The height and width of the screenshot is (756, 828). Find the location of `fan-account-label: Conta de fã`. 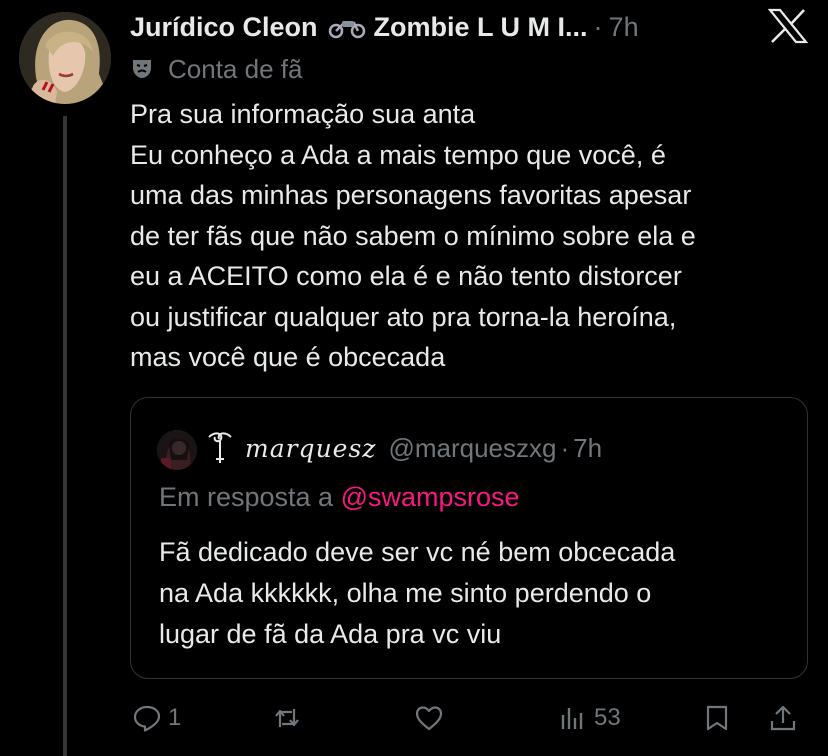

fan-account-label: Conta de fã is located at coordinates (235, 68).